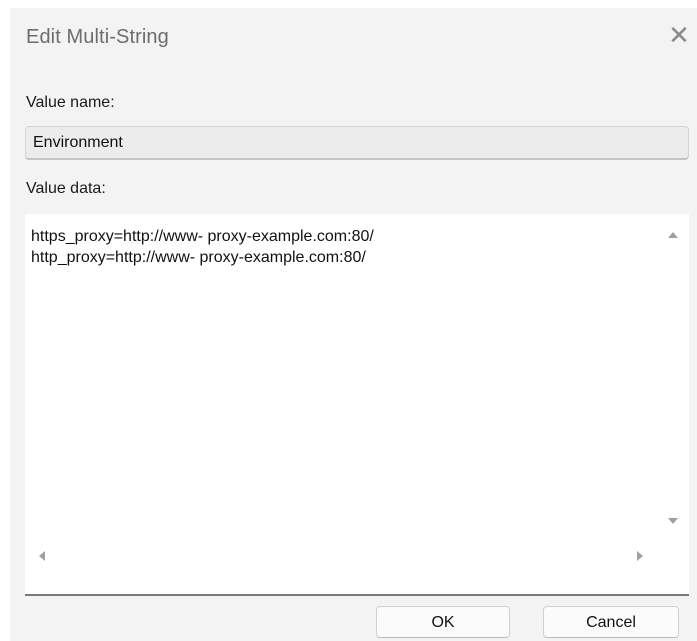 The height and width of the screenshot is (641, 697). What do you see at coordinates (70, 102) in the screenshot?
I see `value-name-label: Value name:` at bounding box center [70, 102].